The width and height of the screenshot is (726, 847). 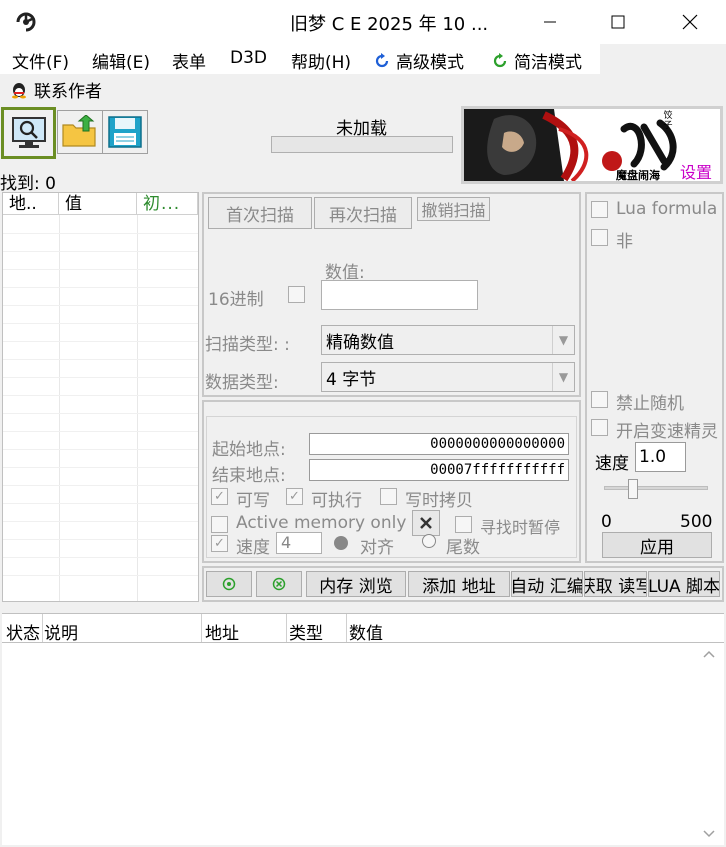 I want to click on last-digits-radio, so click(x=429, y=541).